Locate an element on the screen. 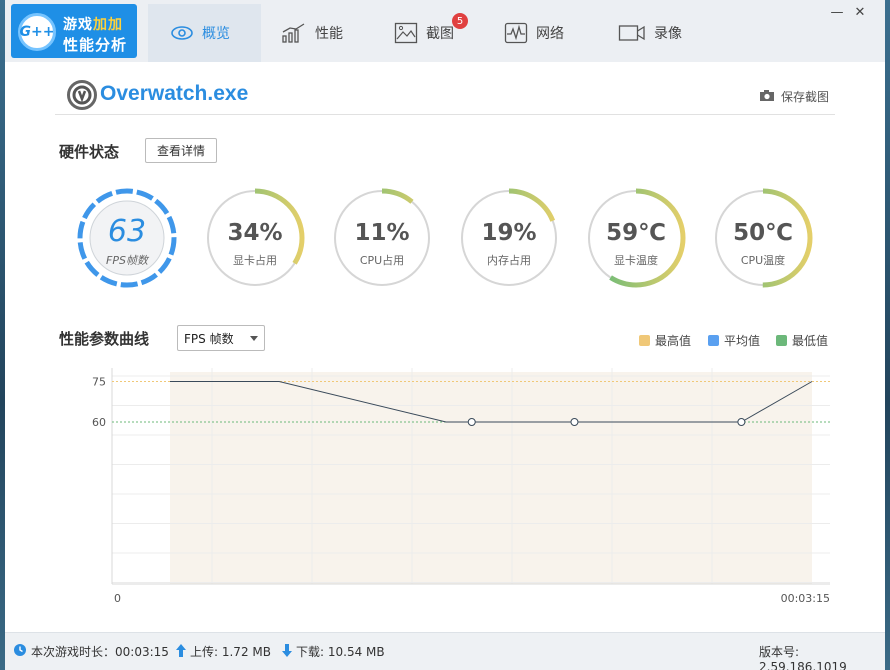 The height and width of the screenshot is (670, 890). gauge-label: 显卡温度 is located at coordinates (636, 260).